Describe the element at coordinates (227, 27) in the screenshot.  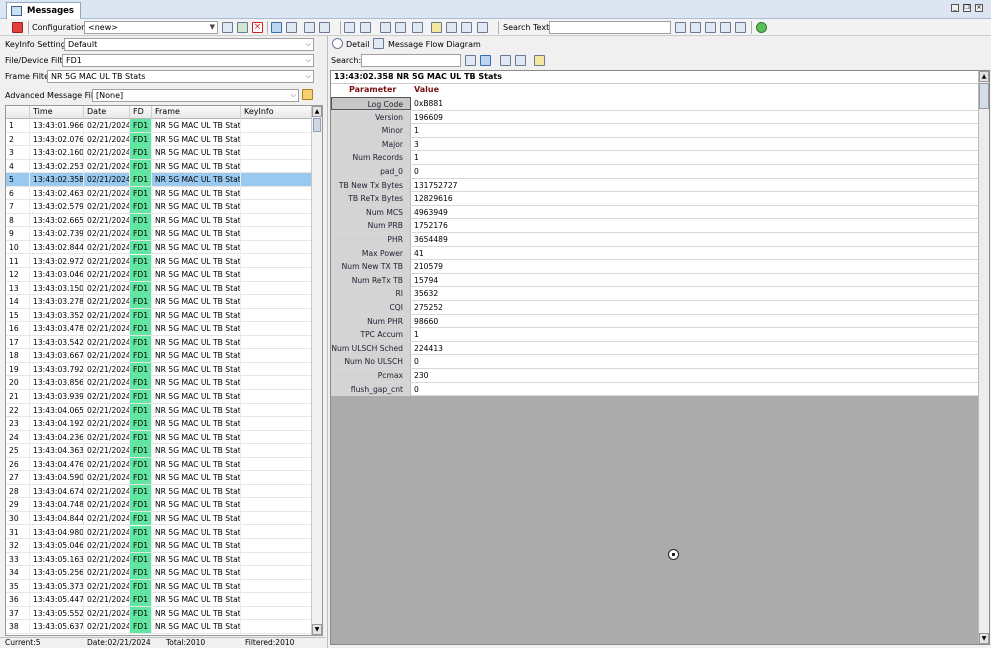
I see `save-icon` at that location.